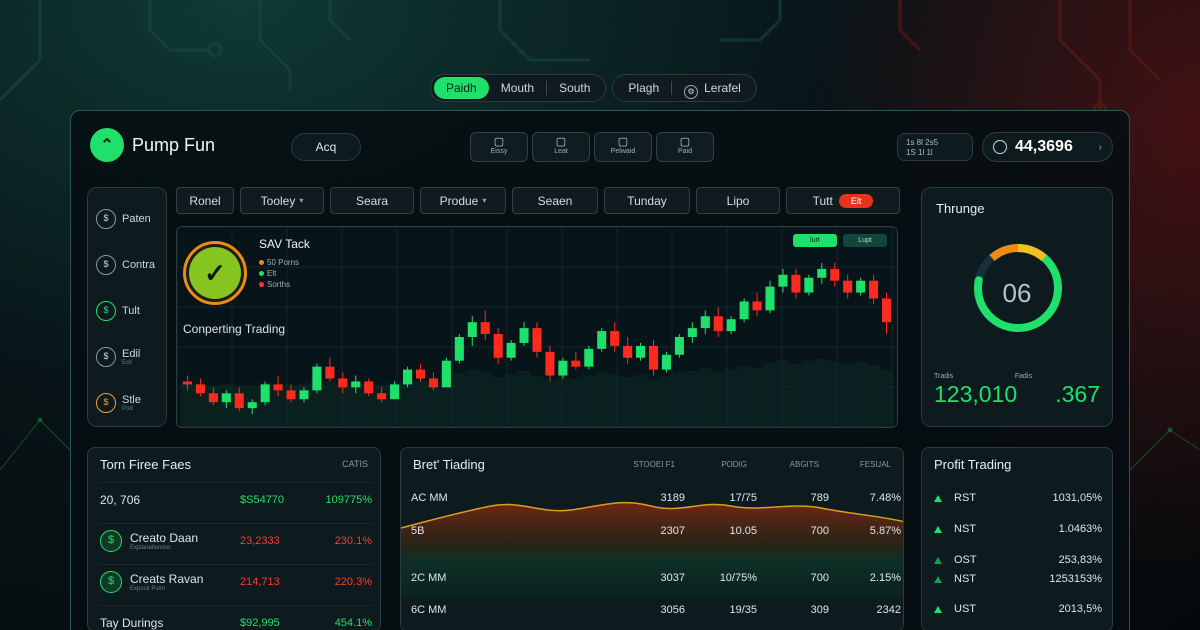  Describe the element at coordinates (712, 88) in the screenshot. I see `top-nav-item: ⚙ Lerafel` at that location.